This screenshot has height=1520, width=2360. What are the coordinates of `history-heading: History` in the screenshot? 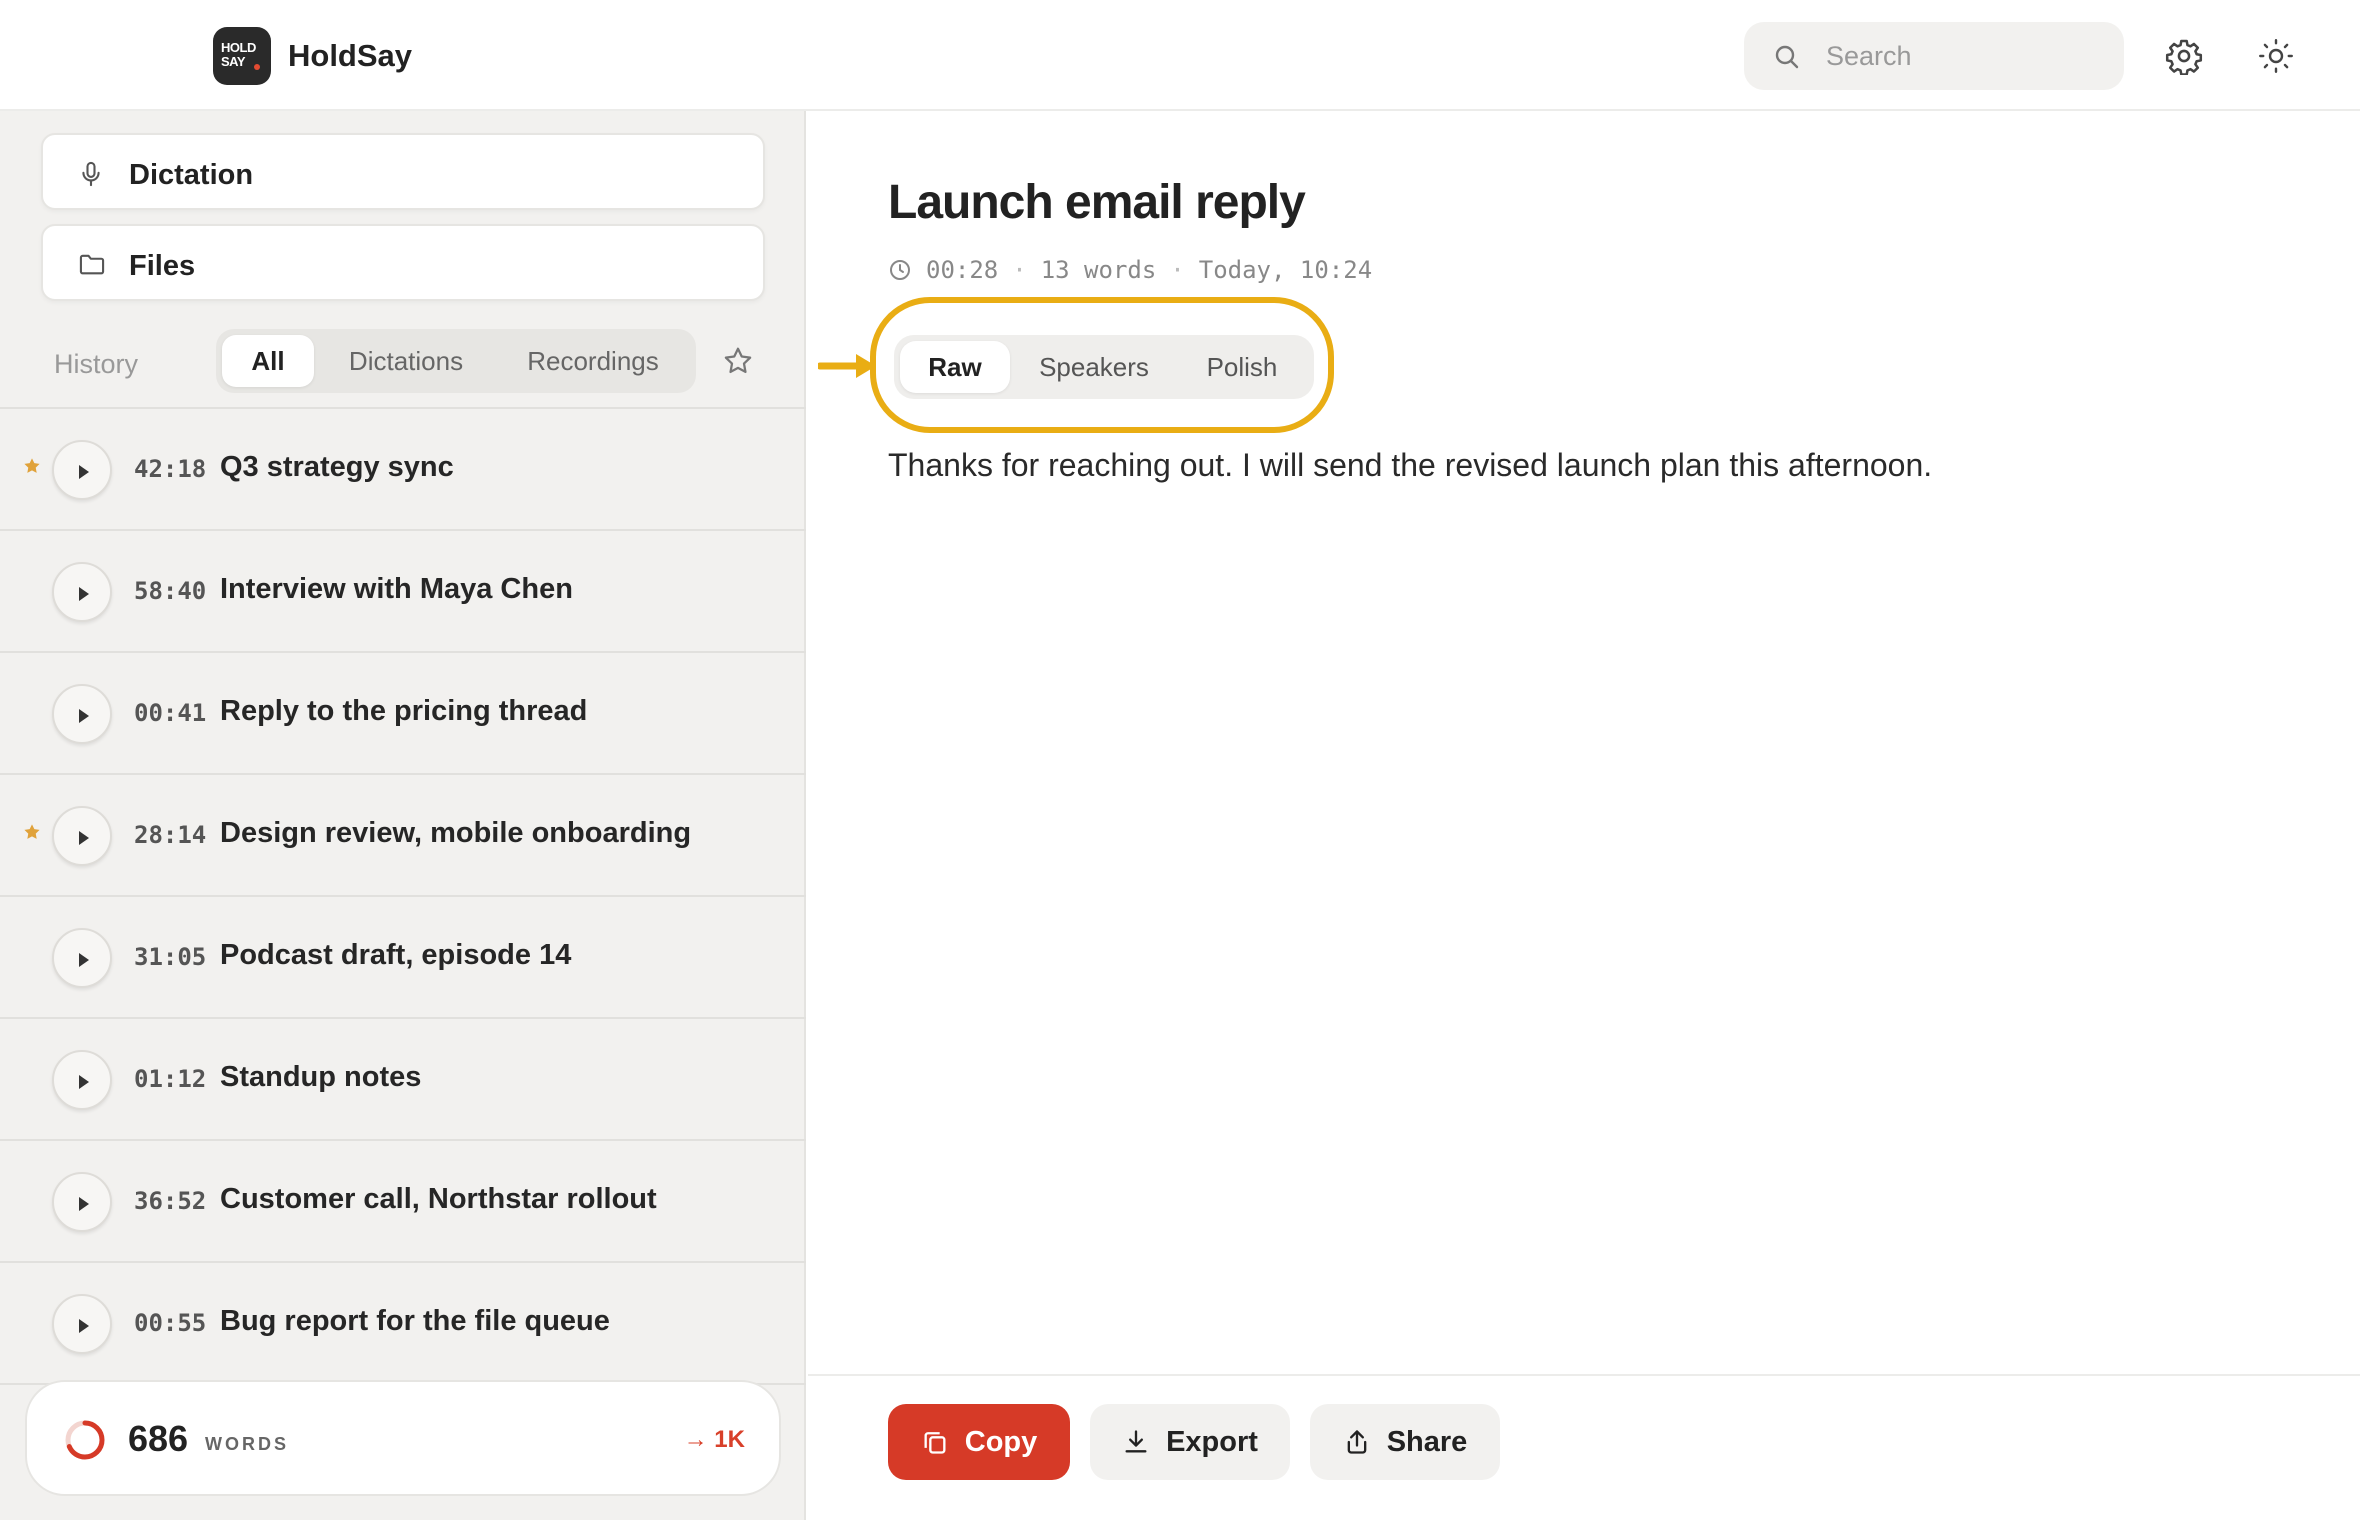 It's located at (96, 364).